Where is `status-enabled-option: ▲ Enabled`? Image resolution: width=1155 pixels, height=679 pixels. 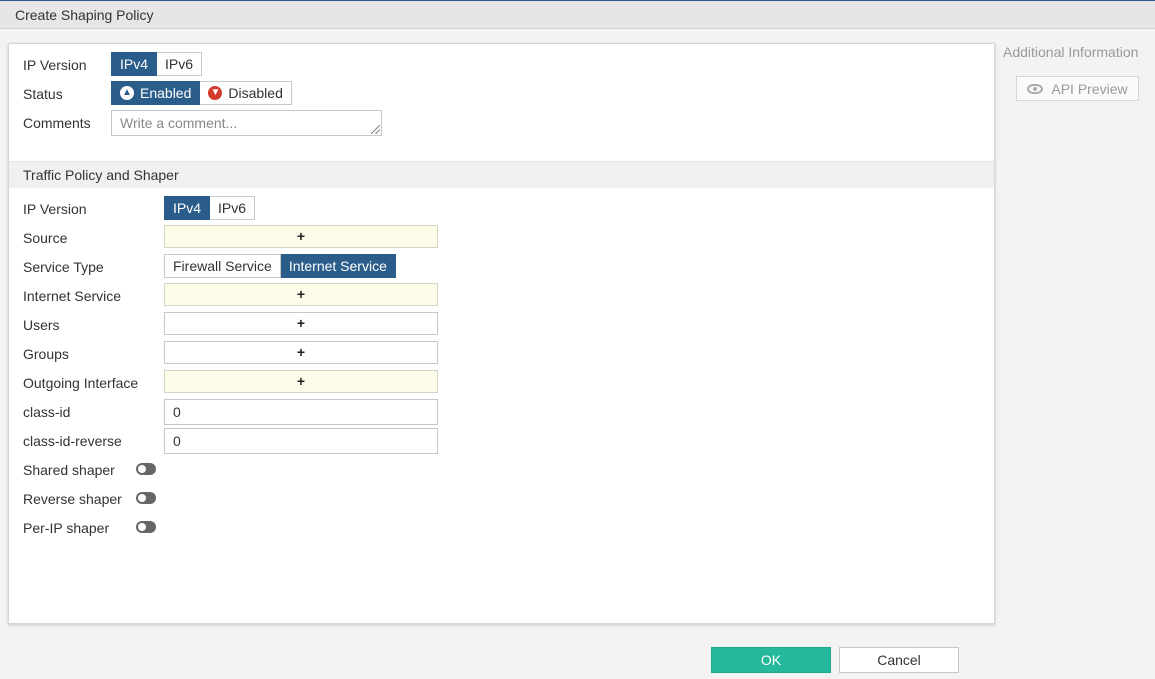 status-enabled-option: ▲ Enabled is located at coordinates (156, 93).